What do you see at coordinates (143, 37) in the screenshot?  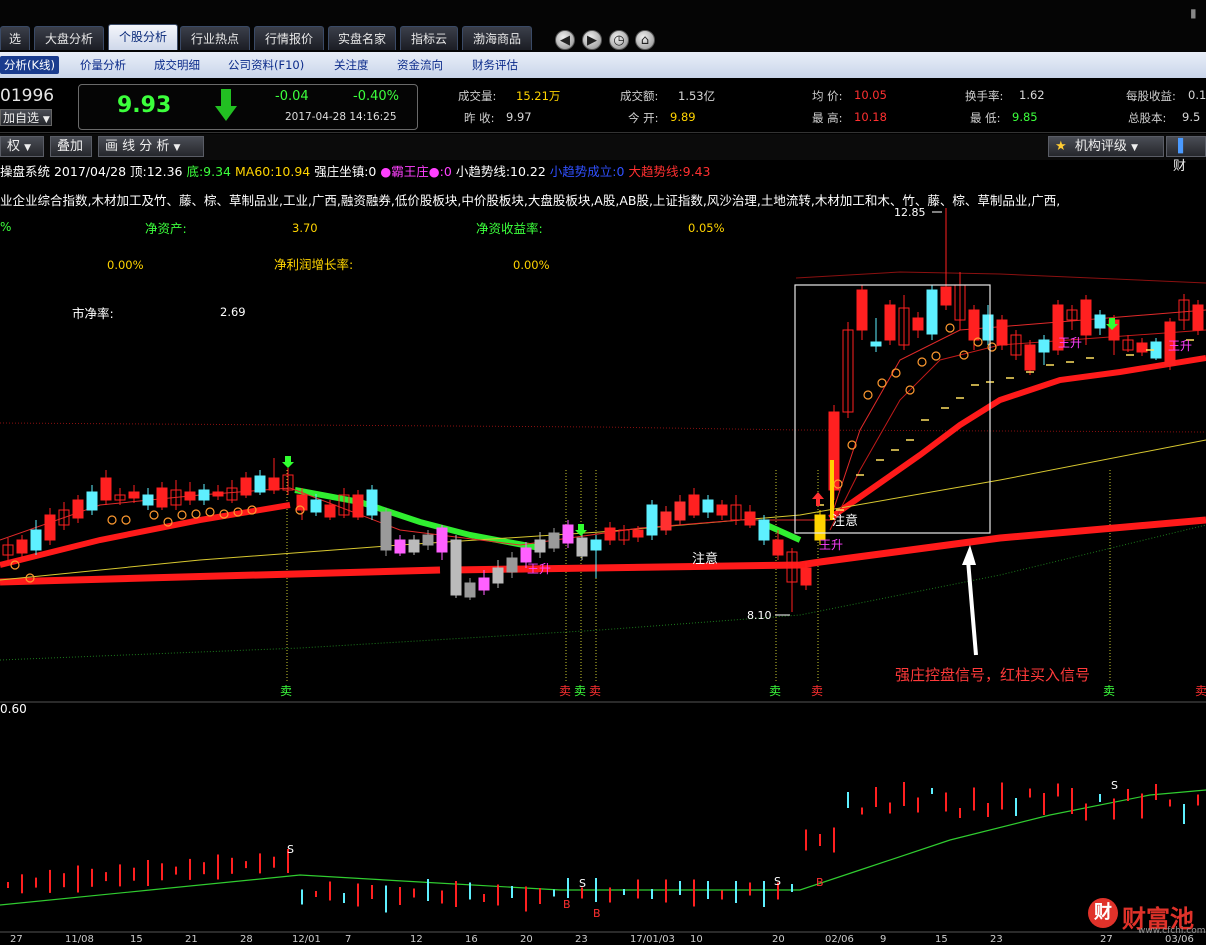 I see `tab-3: 个股分析` at bounding box center [143, 37].